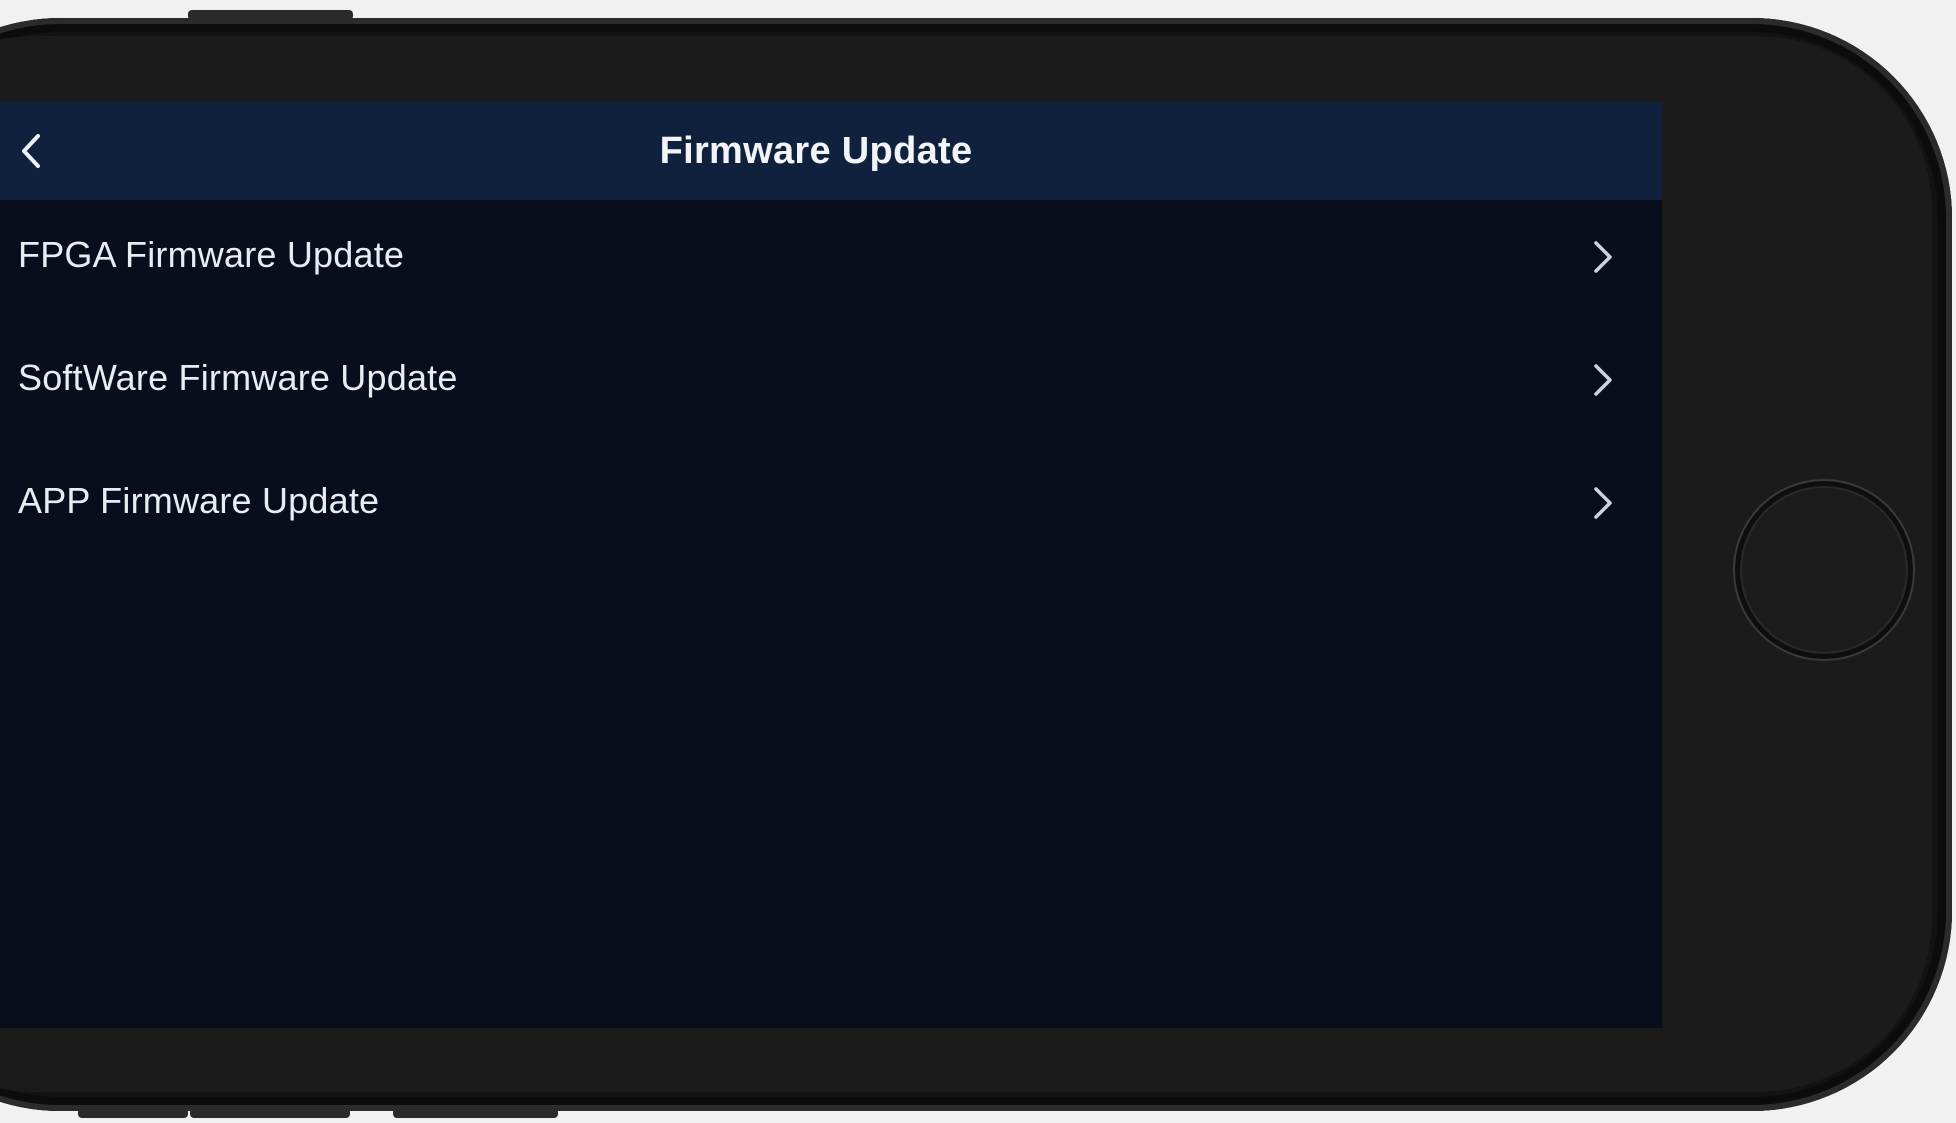 Image resolution: width=1956 pixels, height=1123 pixels. I want to click on menu-item-label: APP Firmware Update, so click(199, 500).